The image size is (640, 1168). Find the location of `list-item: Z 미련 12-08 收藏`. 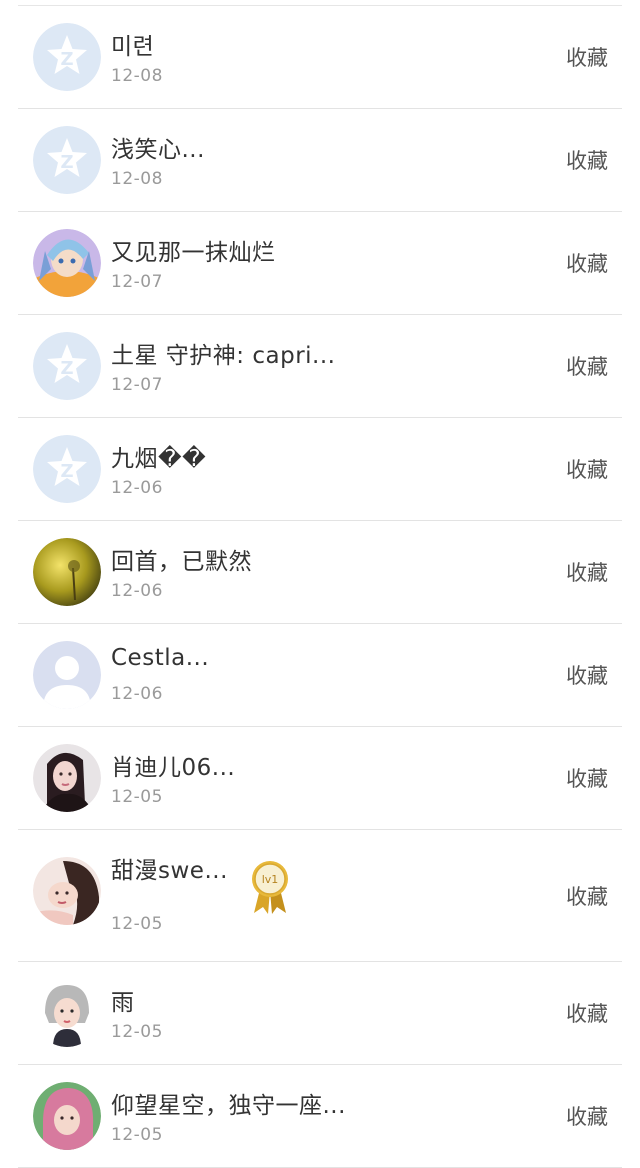

list-item: Z 미련 12-08 收藏 is located at coordinates (320, 57).